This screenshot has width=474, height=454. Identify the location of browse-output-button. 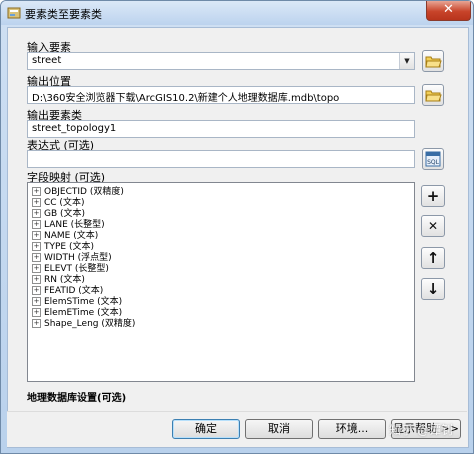
(433, 95).